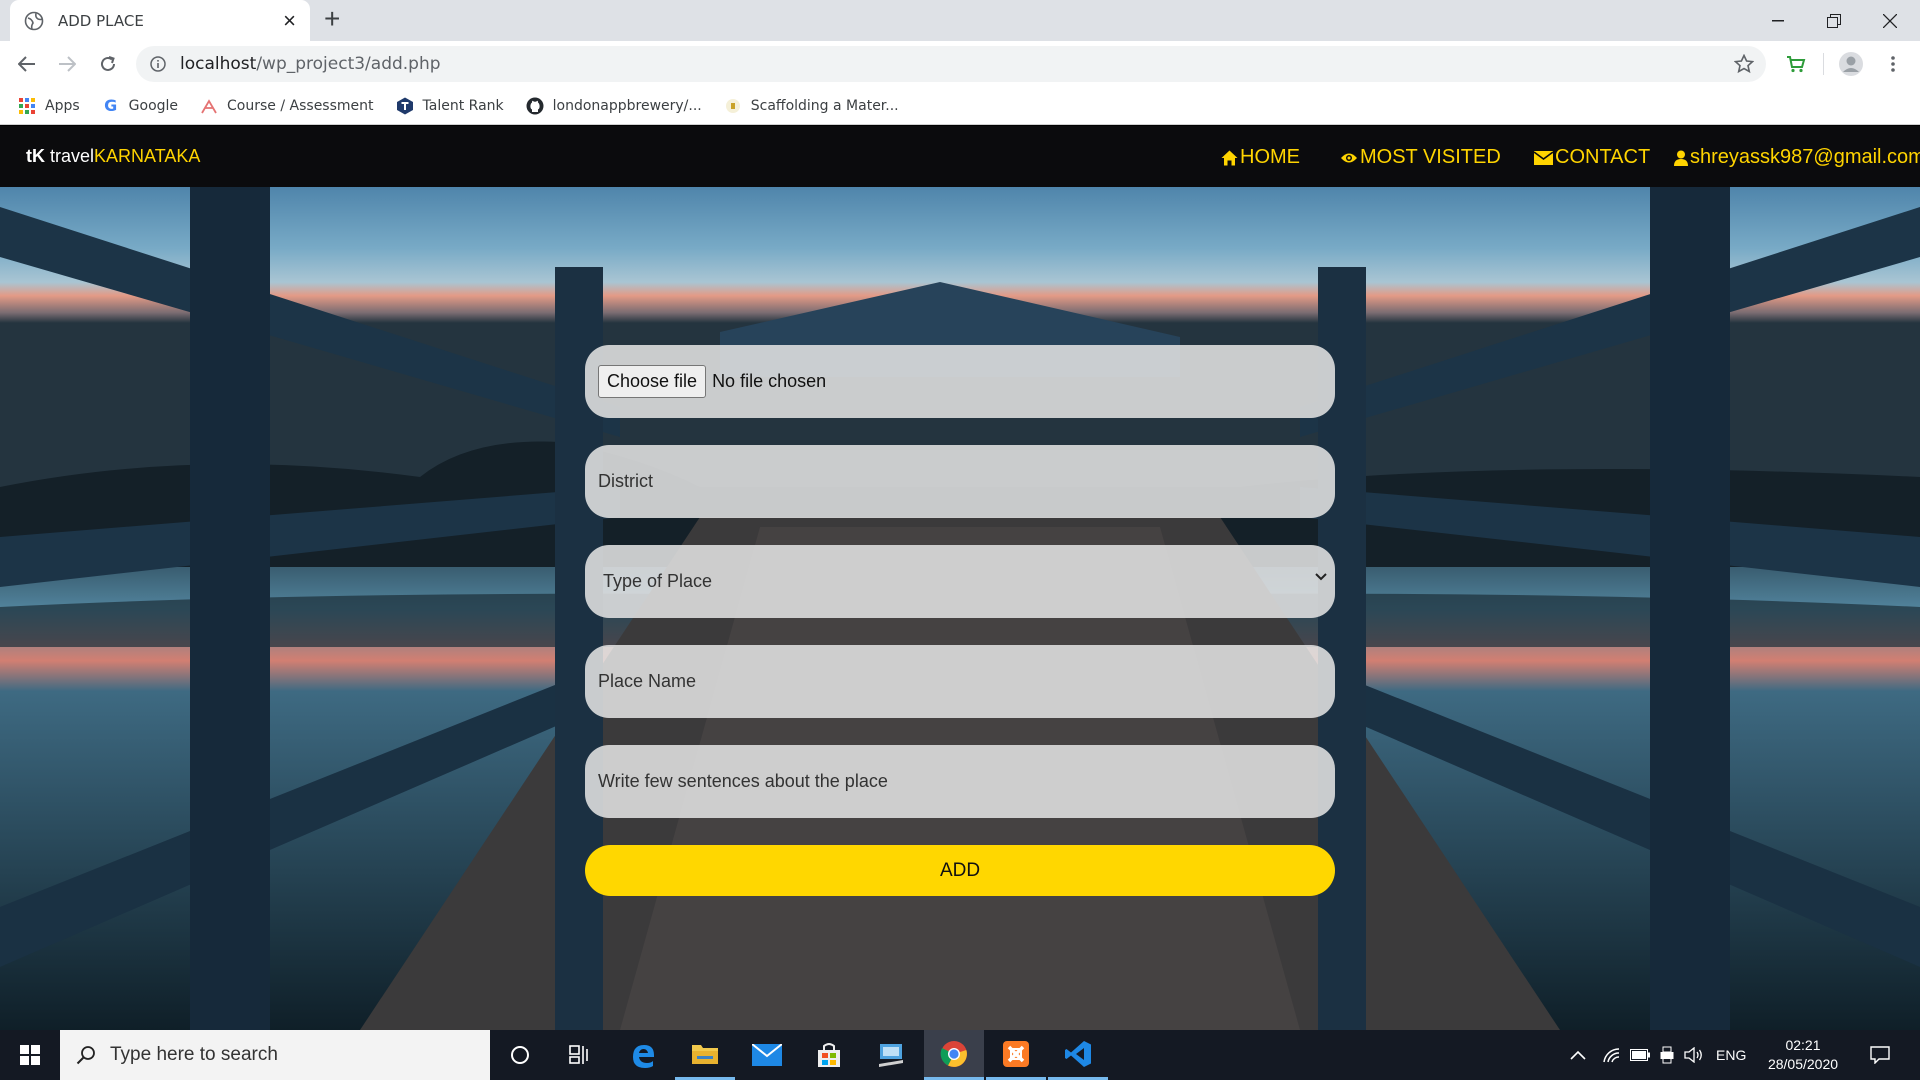 This screenshot has width=1920, height=1080. I want to click on chrome-icon, so click(954, 1055).